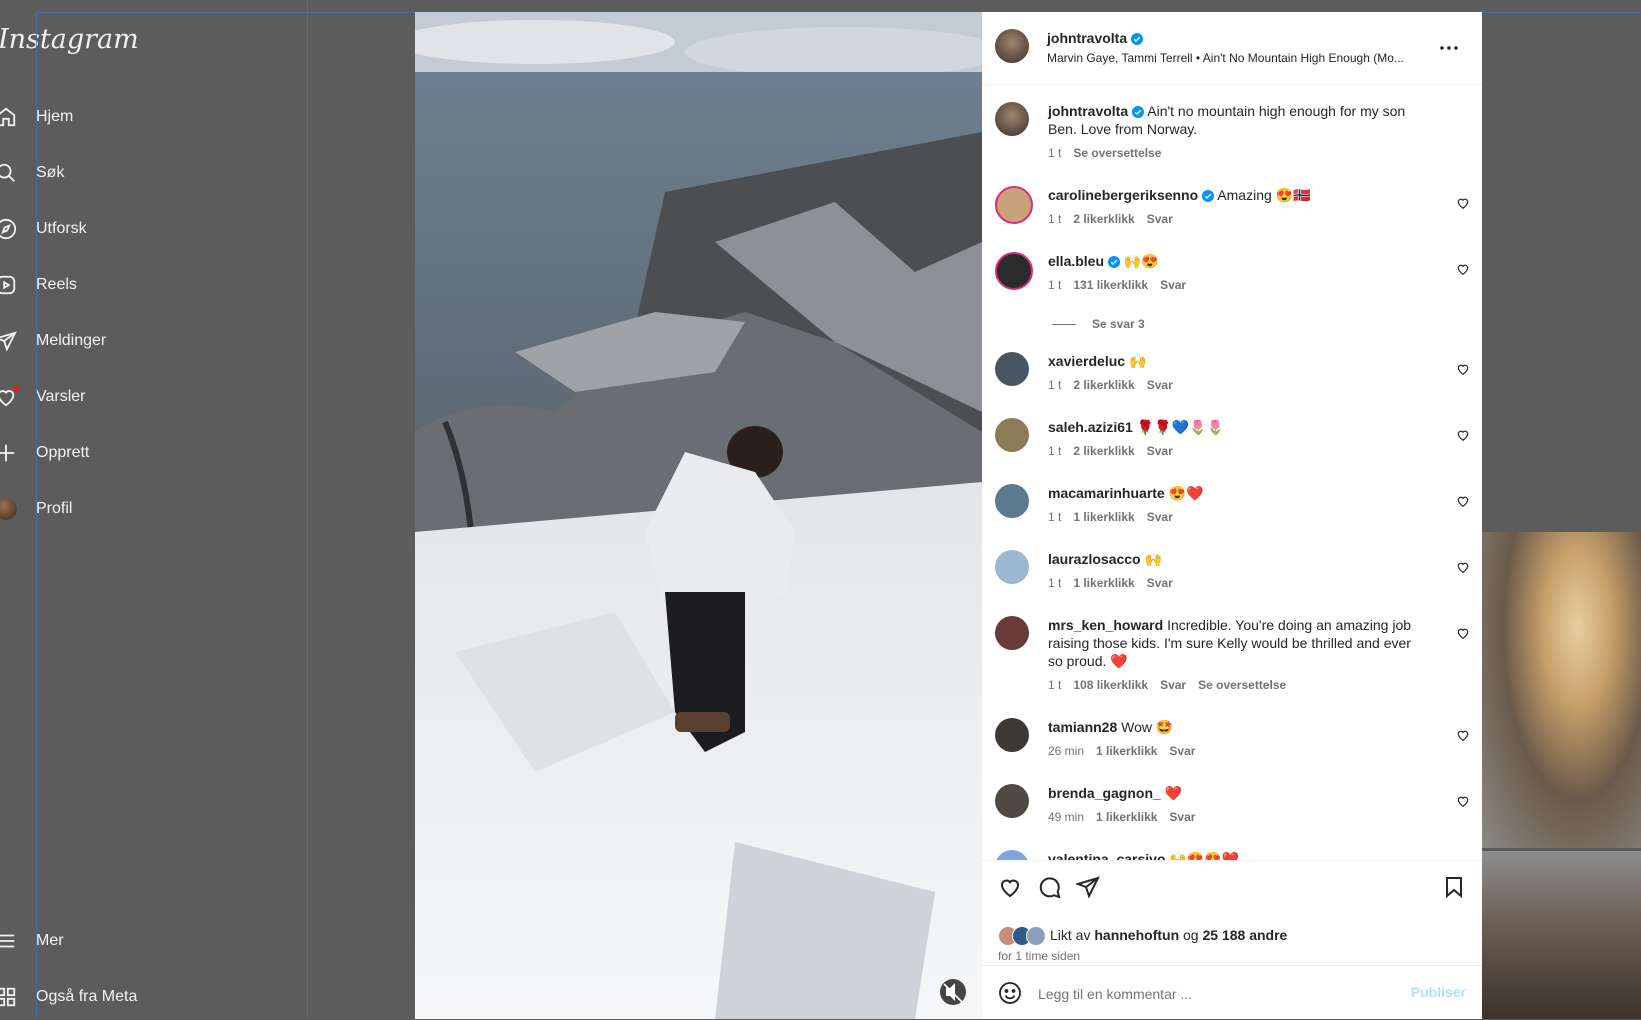 This screenshot has height=1020, width=1641. I want to click on comment-username: carolinebergeriksenno, so click(1123, 195).